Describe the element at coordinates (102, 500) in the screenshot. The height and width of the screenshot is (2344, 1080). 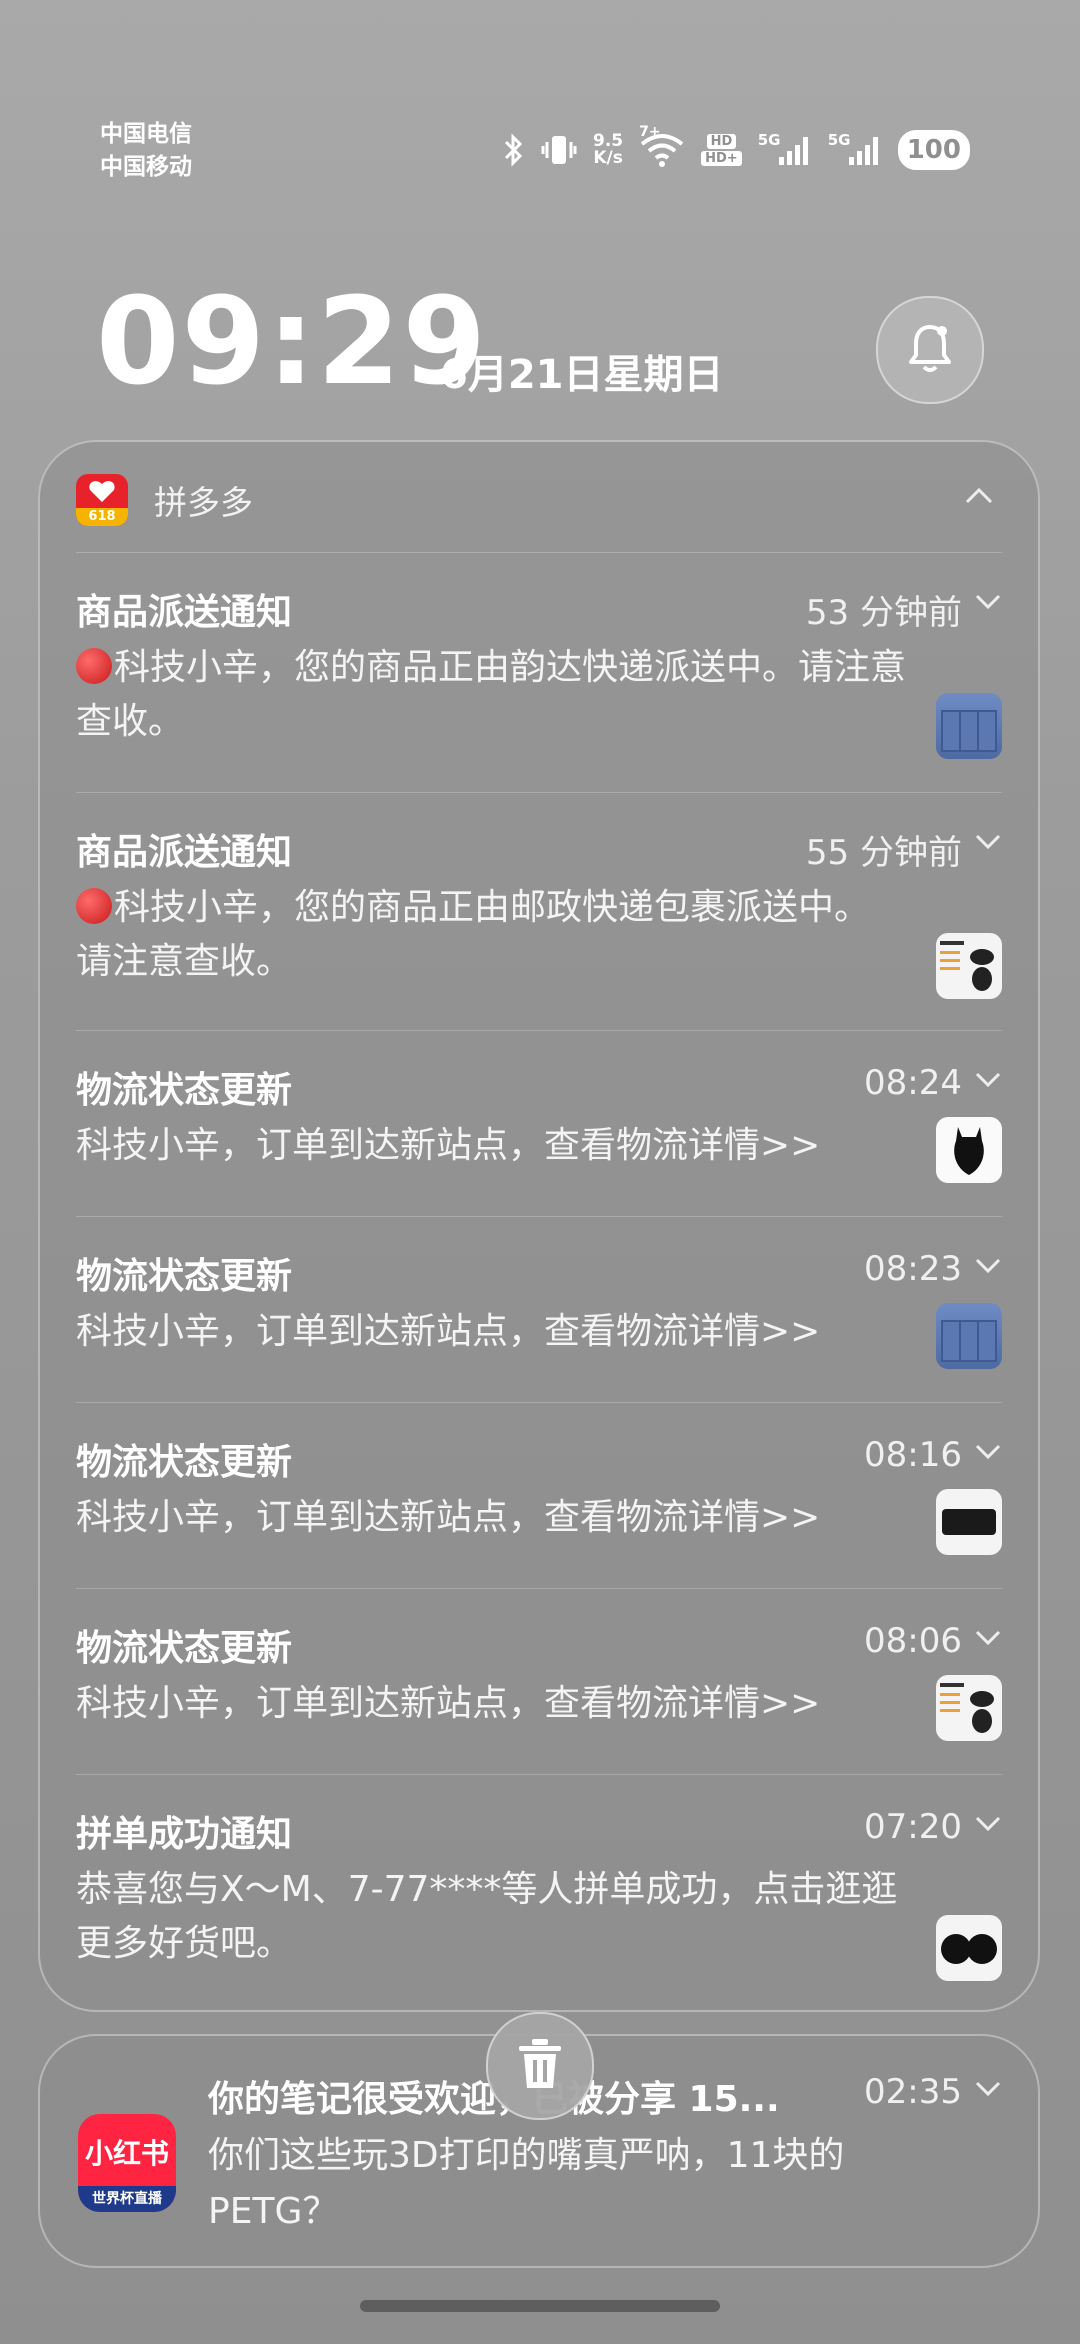
I see `pinduoduo-app-icon: 618` at that location.